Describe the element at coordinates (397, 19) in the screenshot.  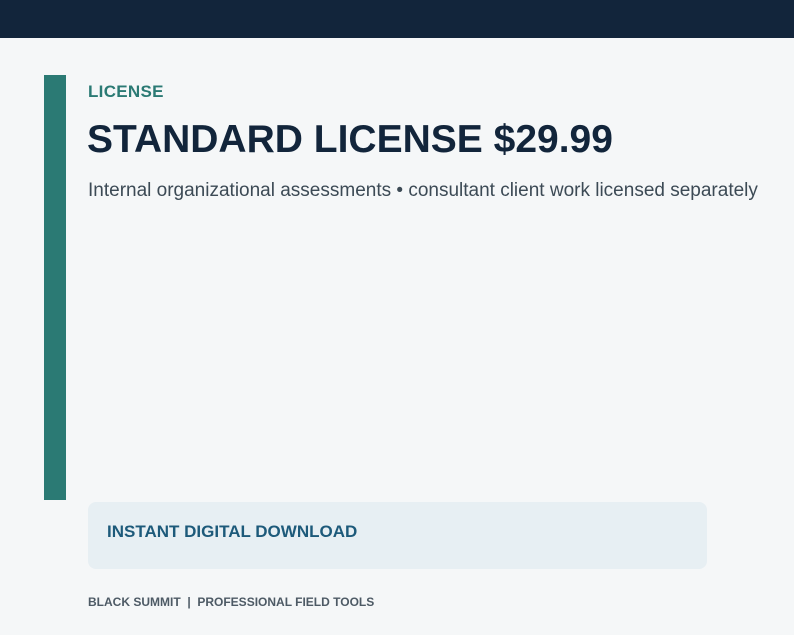
I see `top-header-bar` at that location.